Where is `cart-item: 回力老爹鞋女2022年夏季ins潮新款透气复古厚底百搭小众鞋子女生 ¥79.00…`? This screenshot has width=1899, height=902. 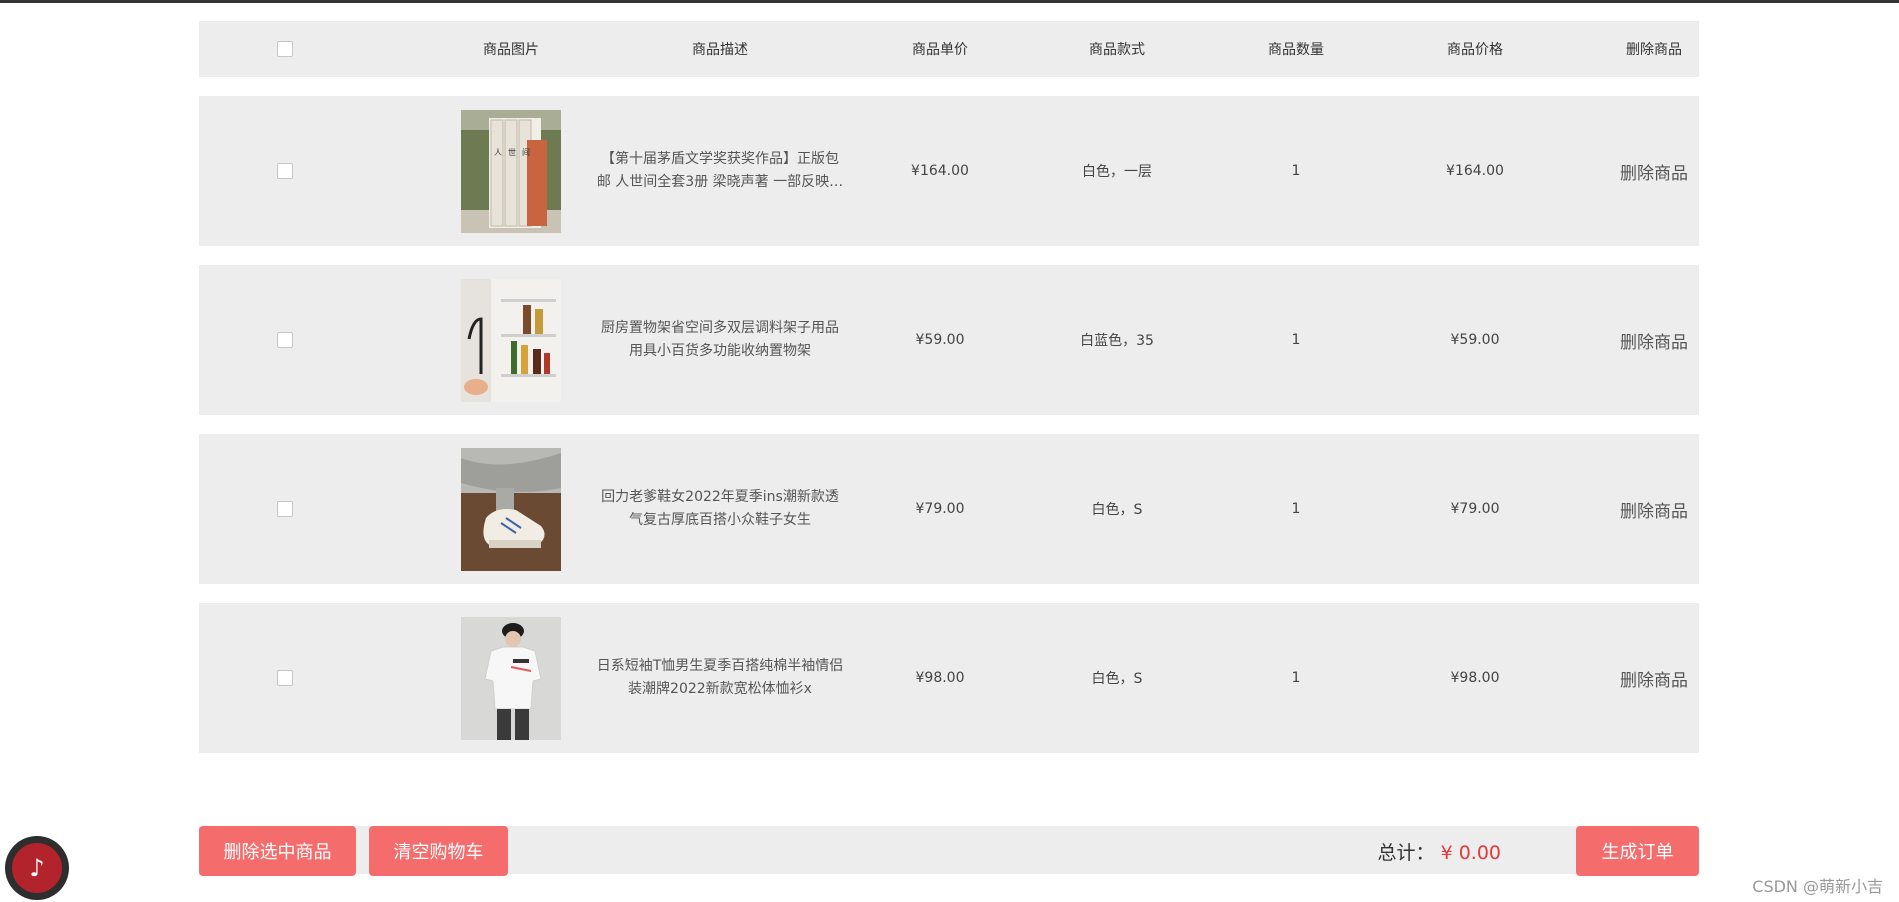 cart-item: 回力老爹鞋女2022年夏季ins潮新款透气复古厚底百搭小众鞋子女生 ¥79.00… is located at coordinates (949, 509).